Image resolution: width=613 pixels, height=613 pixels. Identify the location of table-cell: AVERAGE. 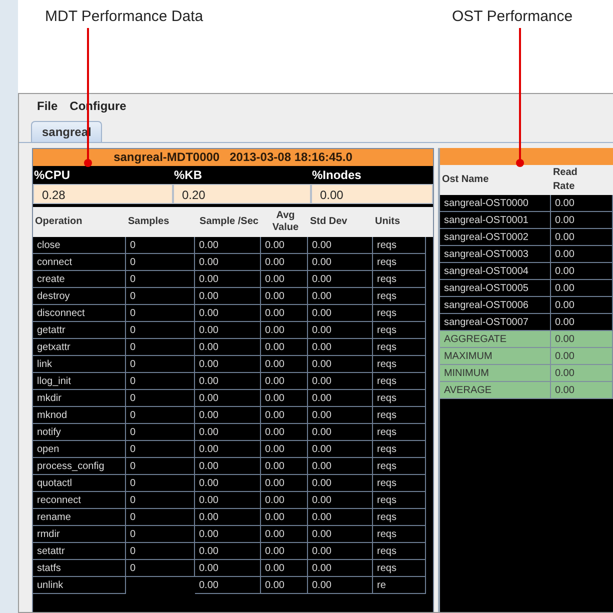
(495, 390).